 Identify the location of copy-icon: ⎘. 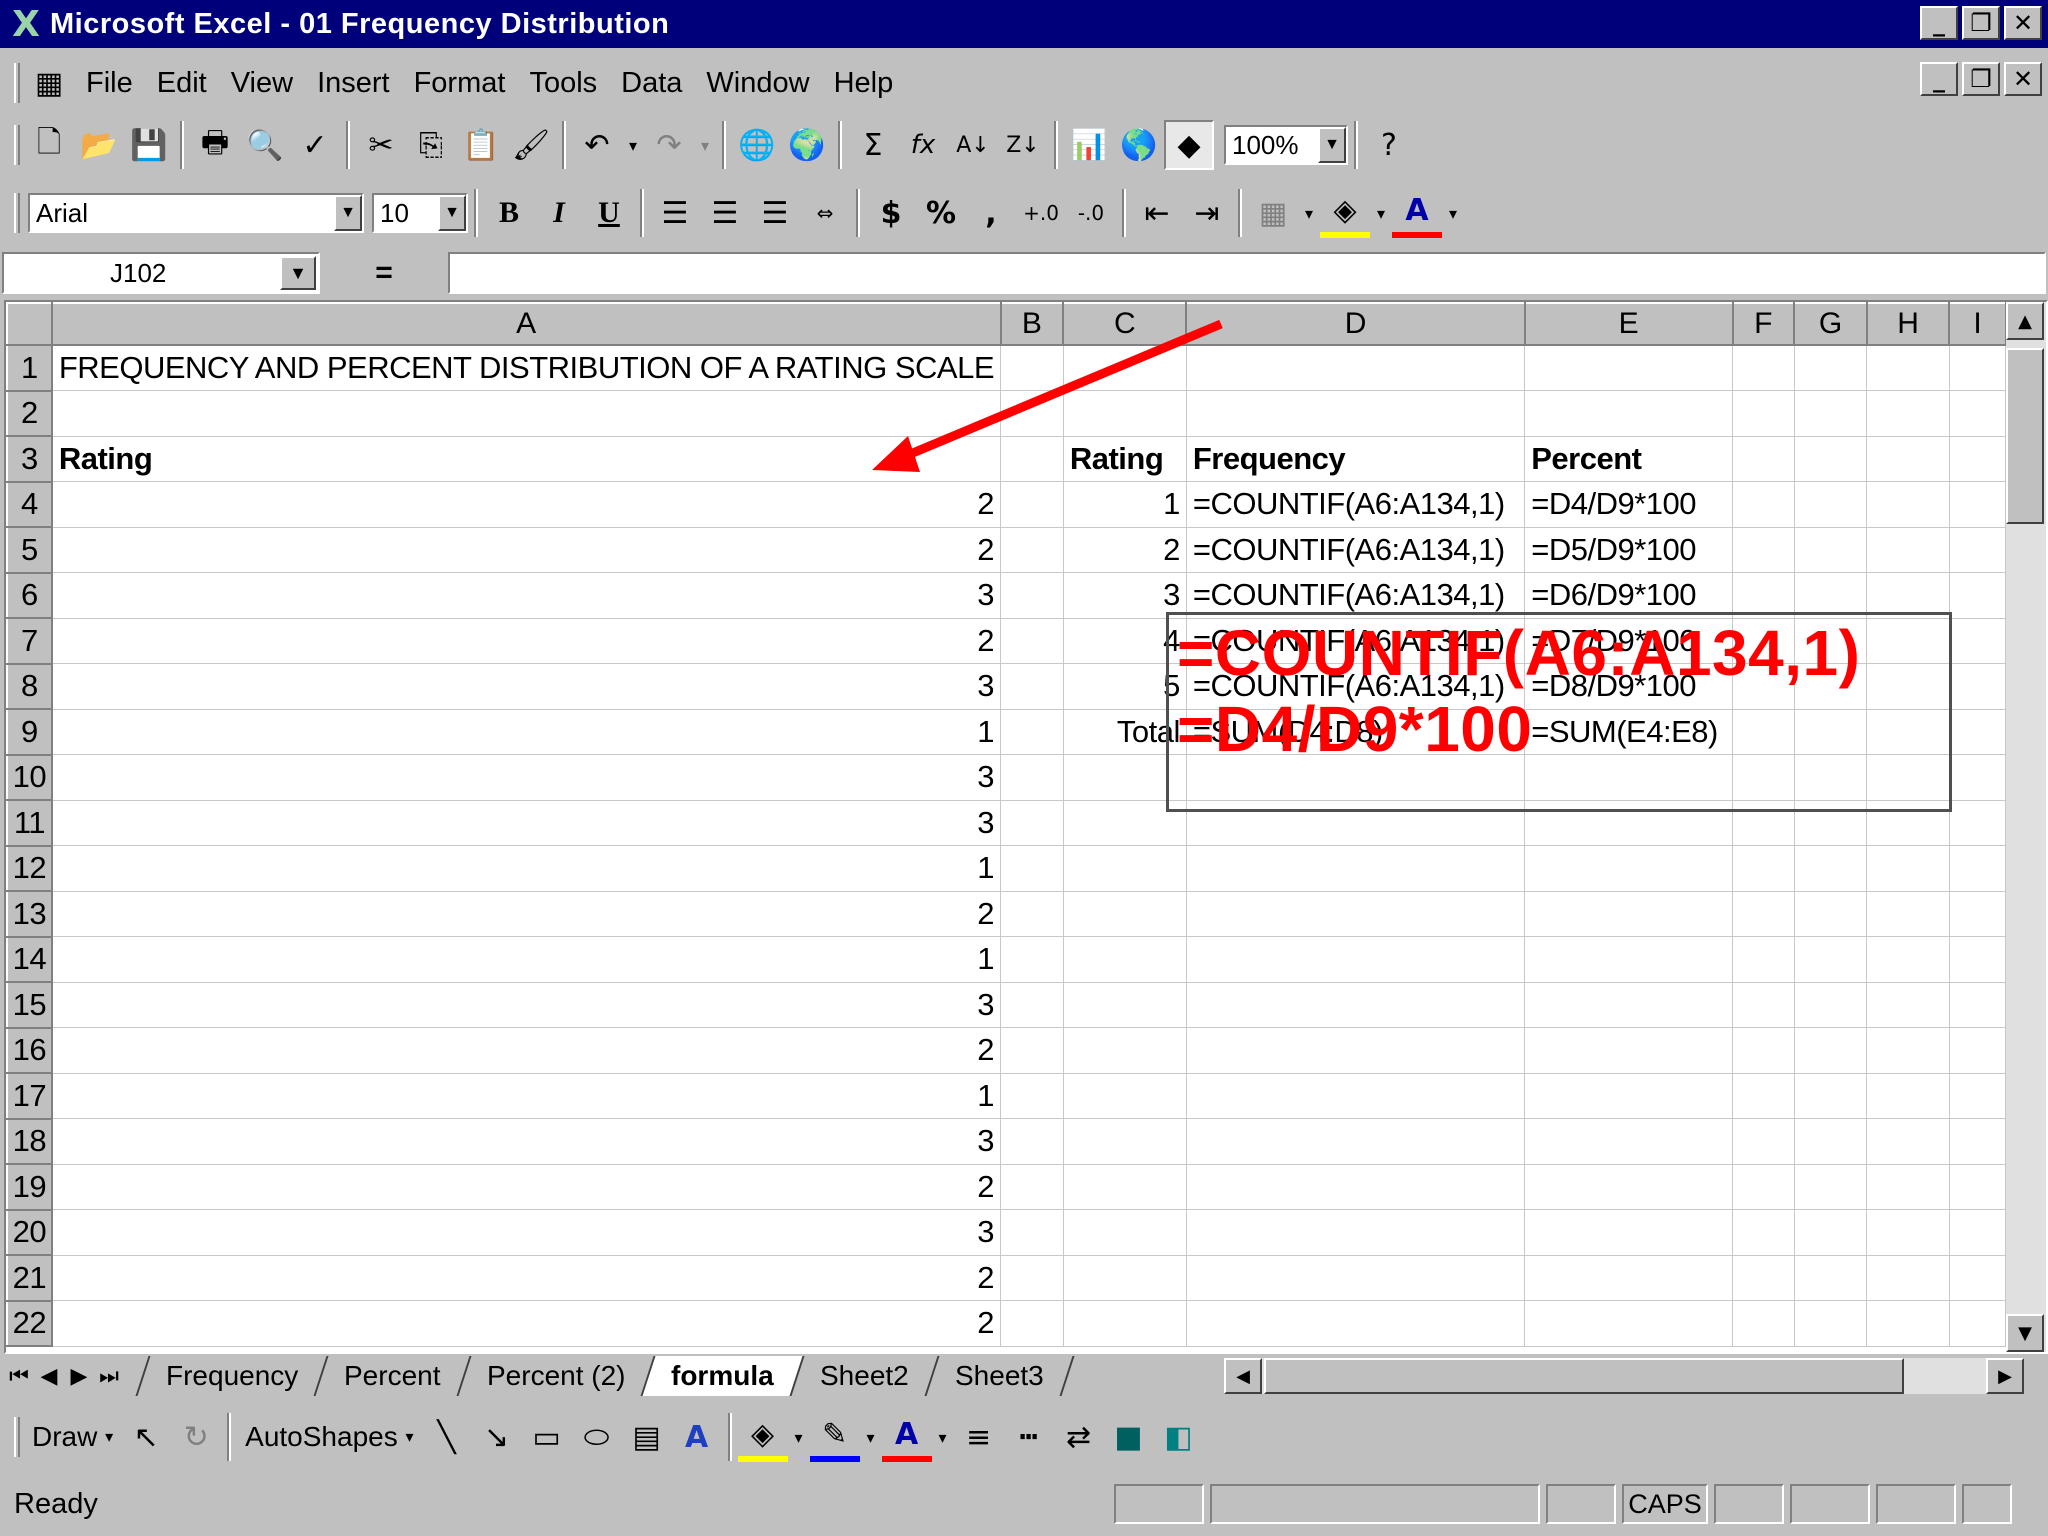
(431, 145).